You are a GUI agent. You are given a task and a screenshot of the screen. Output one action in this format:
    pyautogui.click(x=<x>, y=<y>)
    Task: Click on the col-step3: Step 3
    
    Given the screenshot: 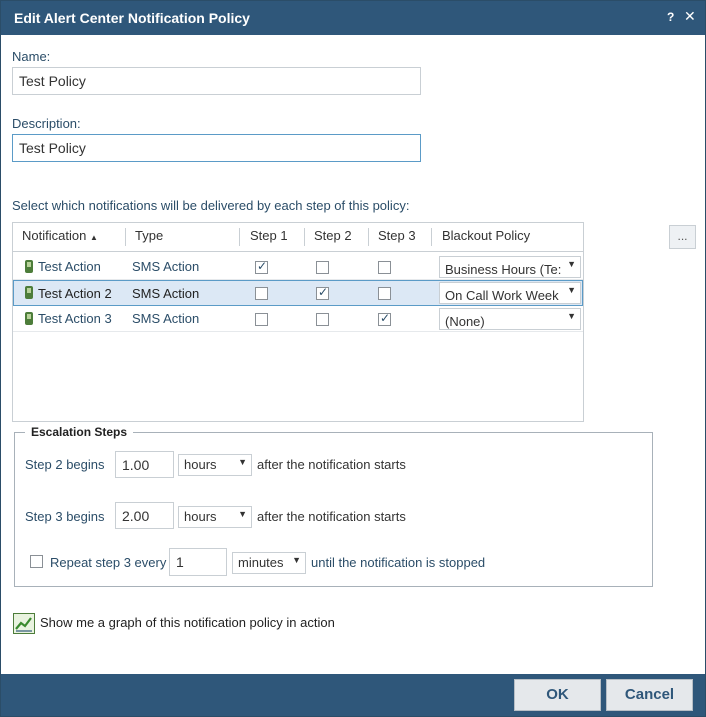 What is the action you would take?
    pyautogui.click(x=397, y=235)
    